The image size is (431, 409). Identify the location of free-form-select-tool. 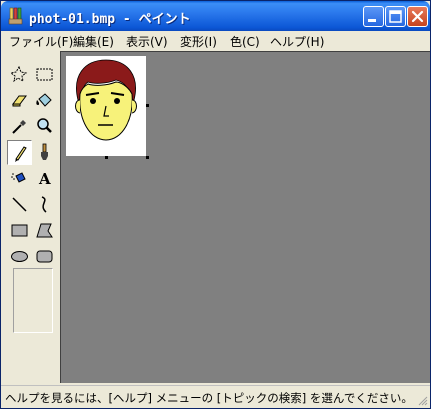
(19, 74).